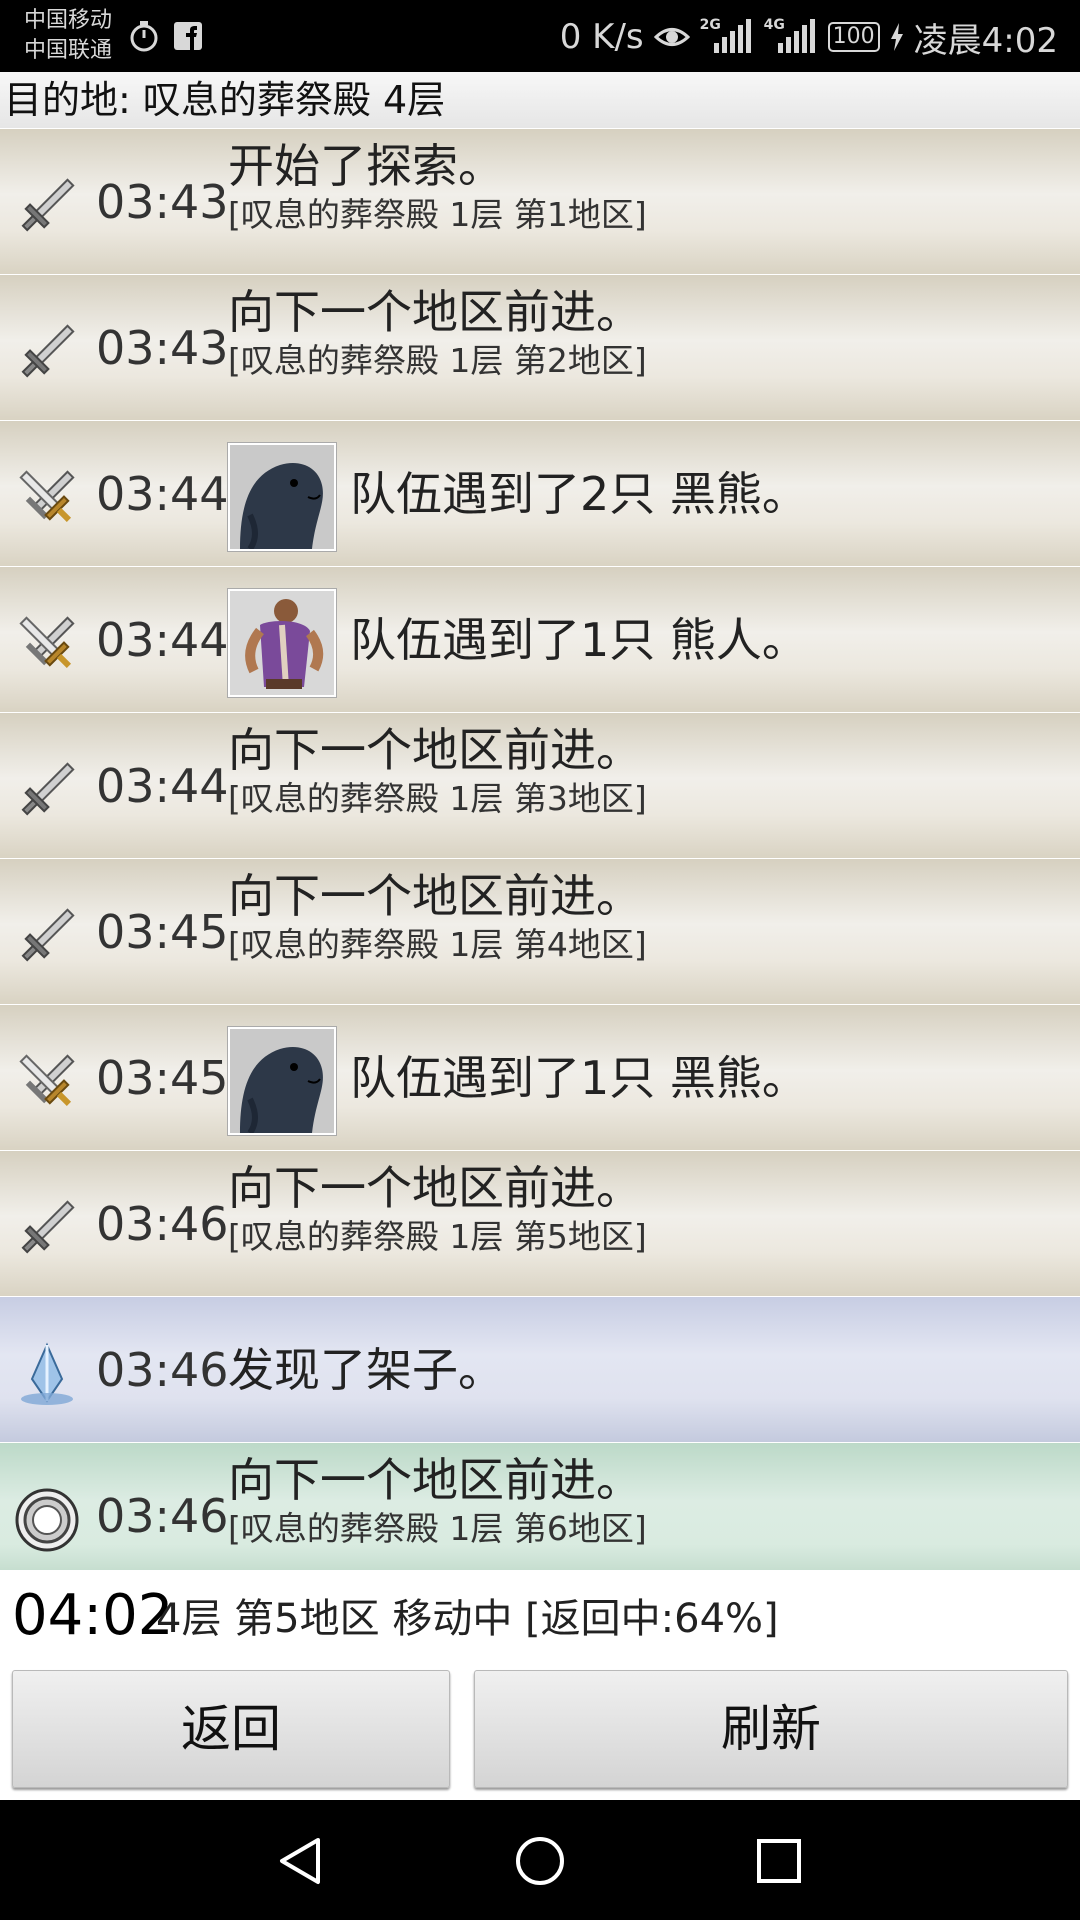 The image size is (1080, 1920). What do you see at coordinates (540, 1369) in the screenshot?
I see `log-row: 03:46 发现了架子。` at bounding box center [540, 1369].